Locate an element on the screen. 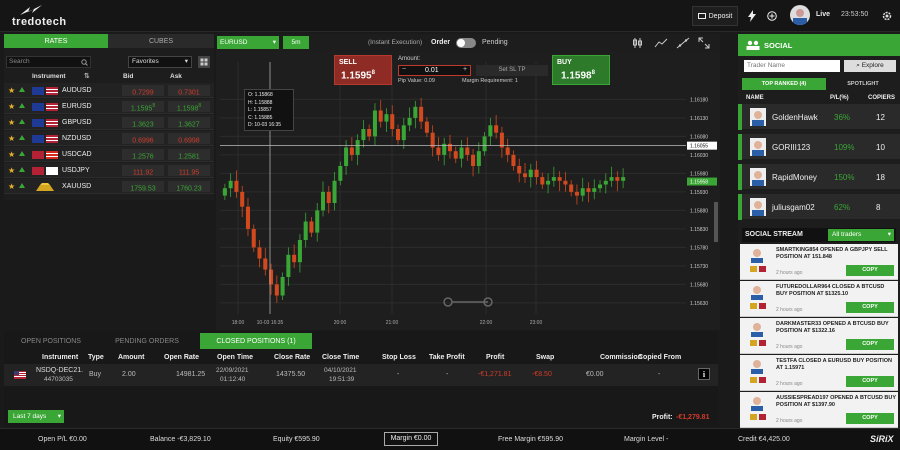 This screenshot has height=450, width=900. tab-top-ranked: TOP RANKED (4) is located at coordinates (784, 84).